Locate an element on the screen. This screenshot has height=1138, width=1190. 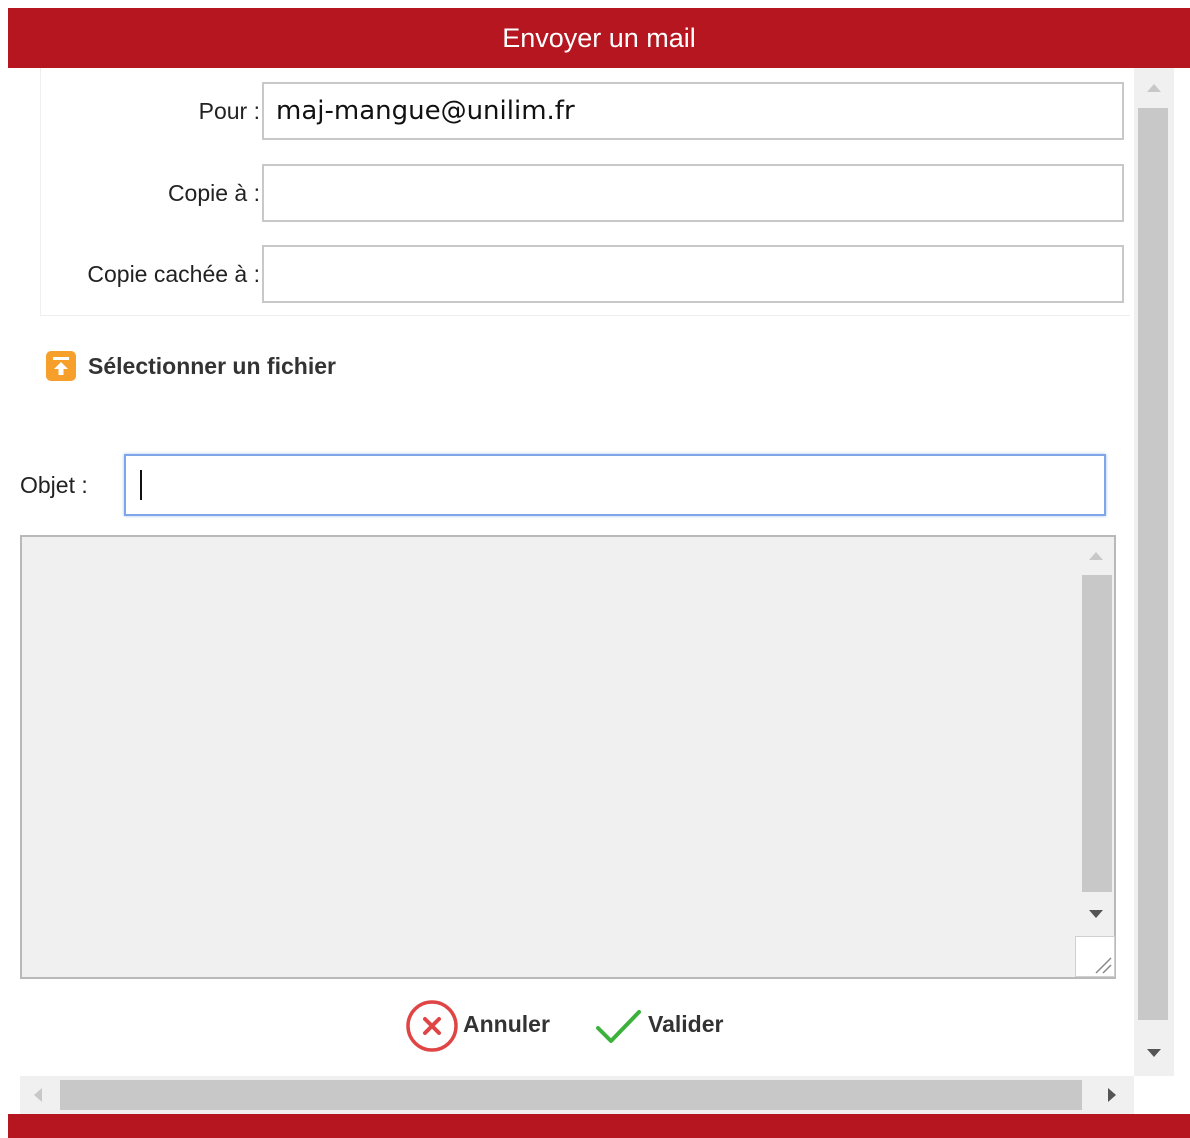
subject-label: Objet : is located at coordinates (54, 485).